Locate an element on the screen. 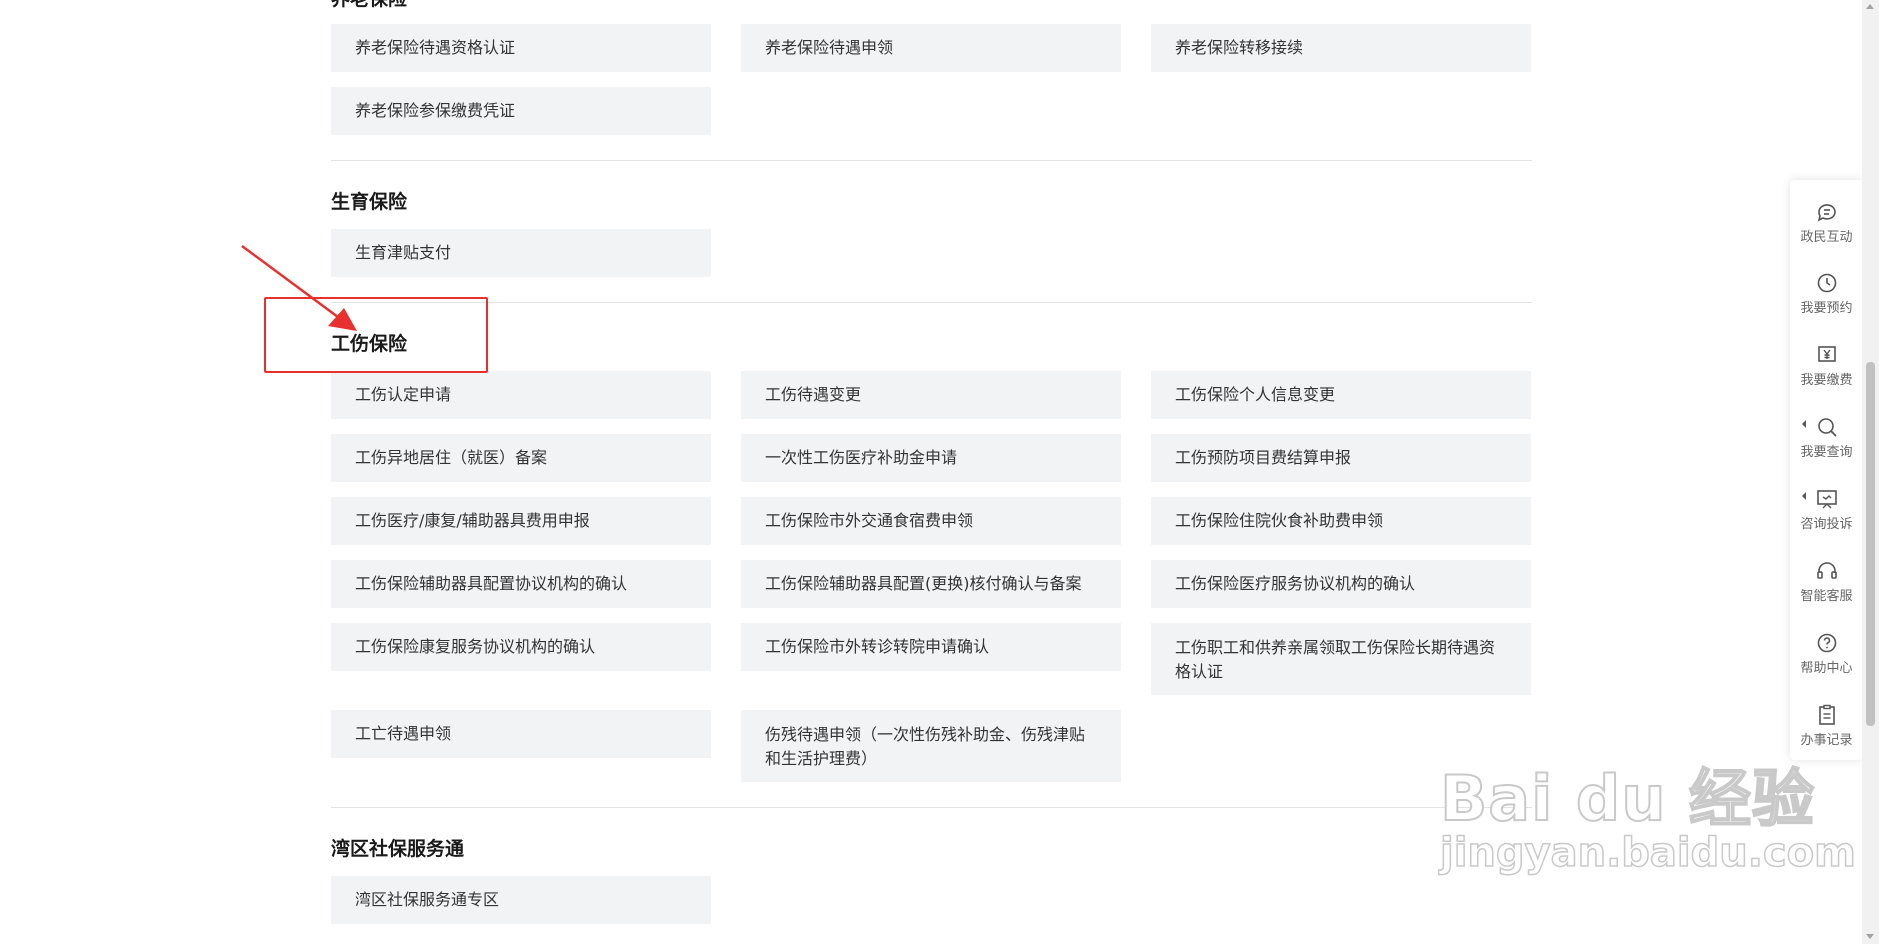  clock-icon is located at coordinates (1826, 283).